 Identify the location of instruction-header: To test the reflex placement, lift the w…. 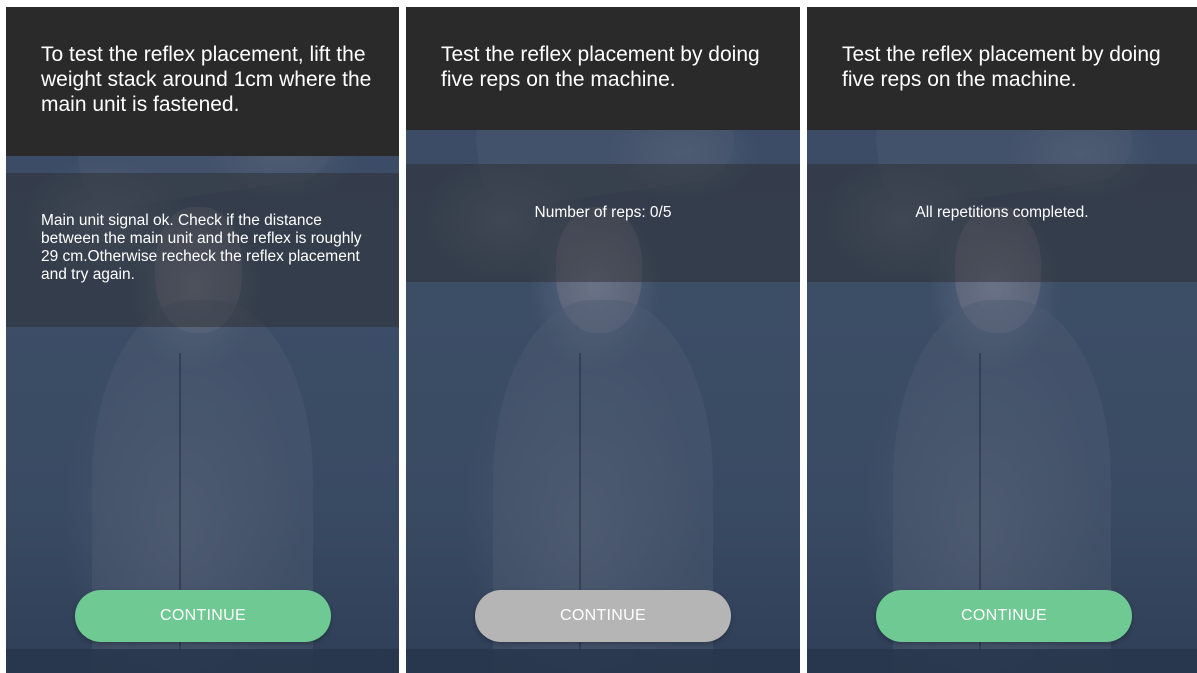
(202, 81).